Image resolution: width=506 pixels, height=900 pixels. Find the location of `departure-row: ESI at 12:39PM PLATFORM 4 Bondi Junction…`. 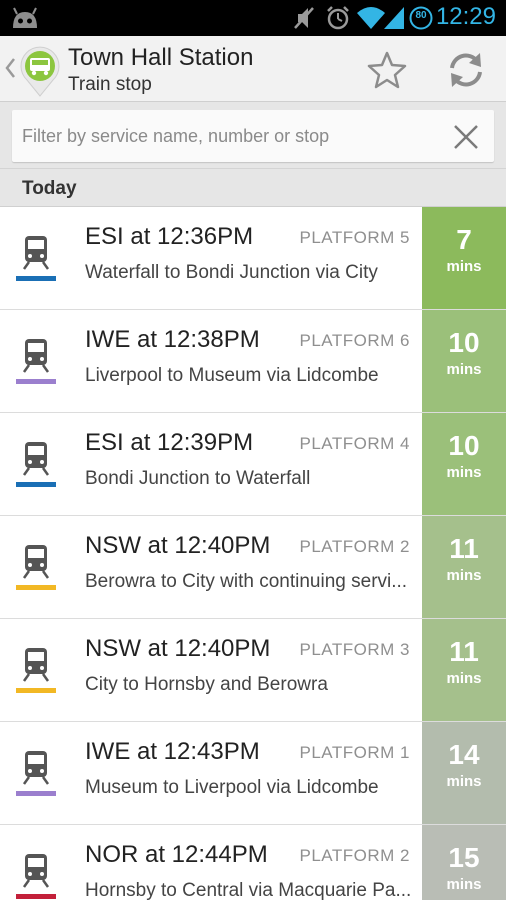

departure-row: ESI at 12:39PM PLATFORM 4 Bondi Junction… is located at coordinates (253, 464).